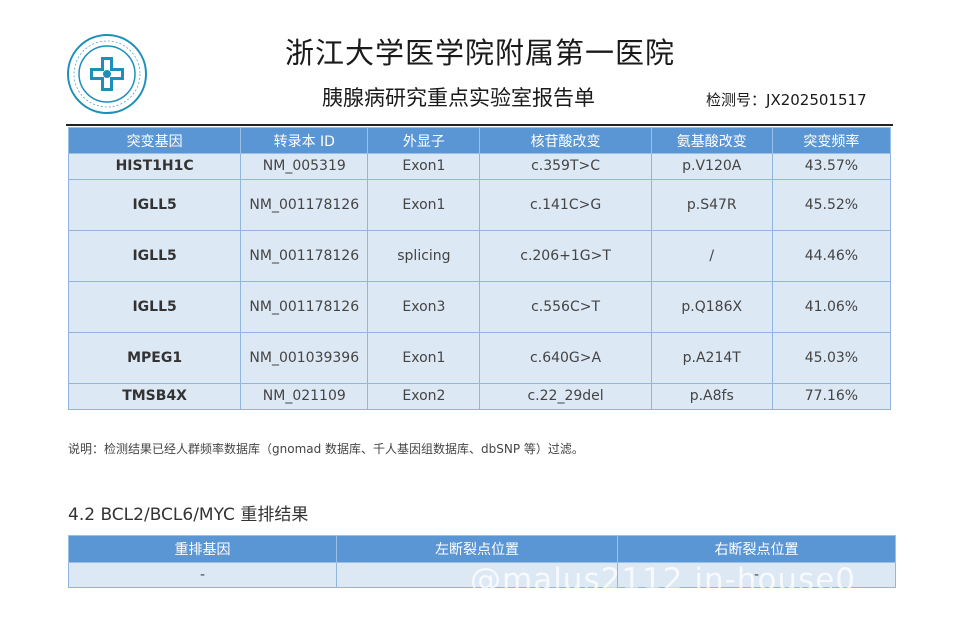 This screenshot has height=622, width=960. Describe the element at coordinates (831, 358) in the screenshot. I see `frequency-cell: 45.03%` at that location.